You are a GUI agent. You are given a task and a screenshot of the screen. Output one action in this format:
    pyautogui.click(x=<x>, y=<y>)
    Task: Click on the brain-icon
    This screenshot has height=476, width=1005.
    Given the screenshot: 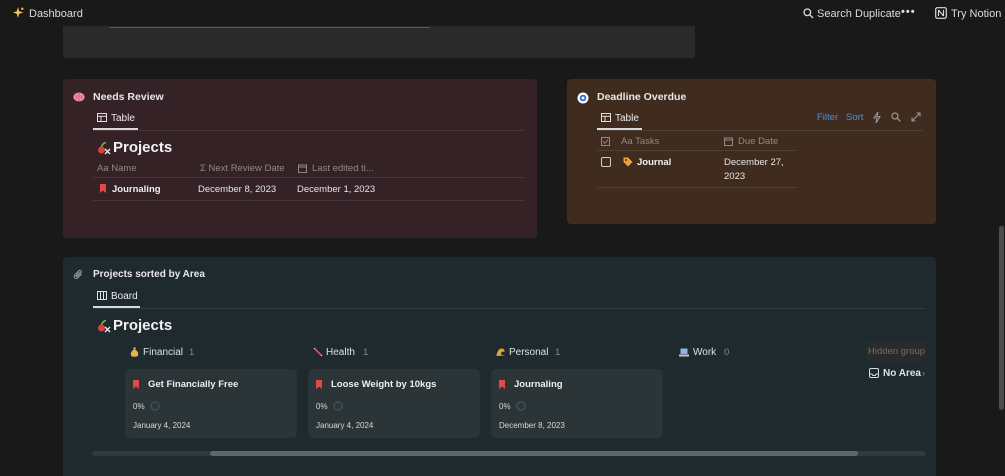 What is the action you would take?
    pyautogui.click(x=79, y=97)
    